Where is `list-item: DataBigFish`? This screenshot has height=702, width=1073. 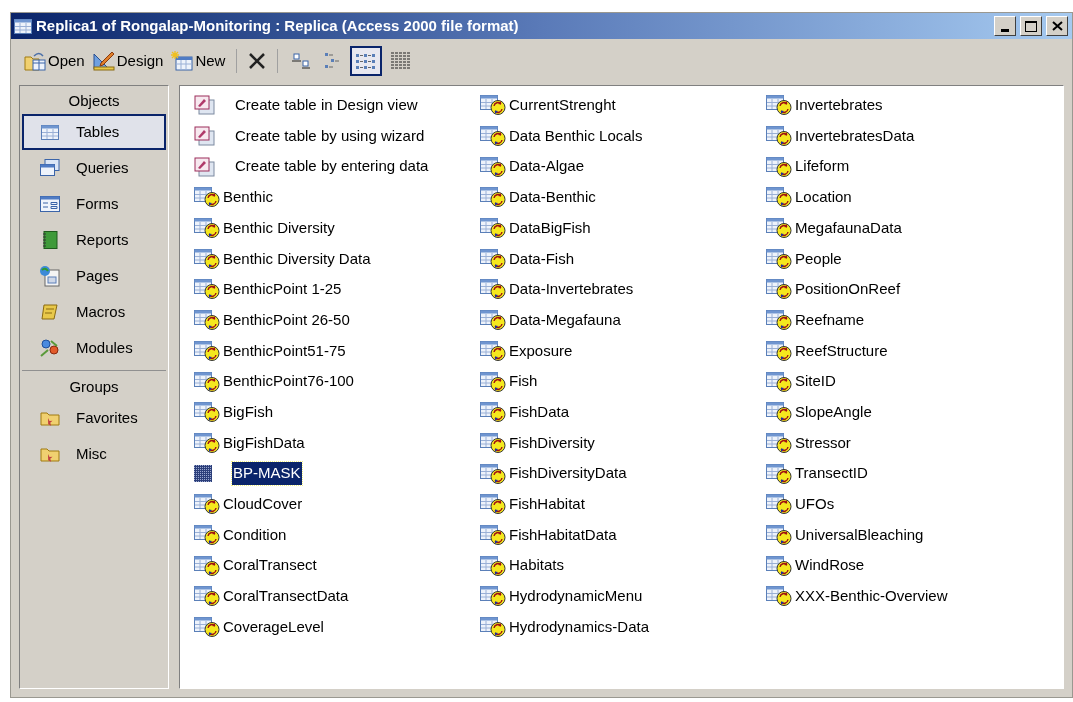 list-item: DataBigFish is located at coordinates (550, 228).